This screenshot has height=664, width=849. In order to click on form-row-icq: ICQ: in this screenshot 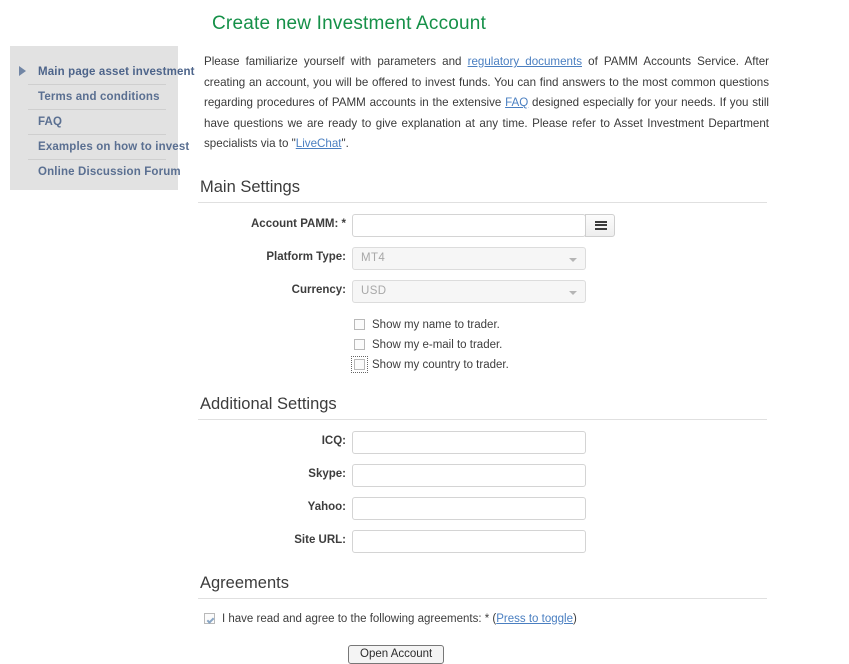, I will do `click(523, 447)`.